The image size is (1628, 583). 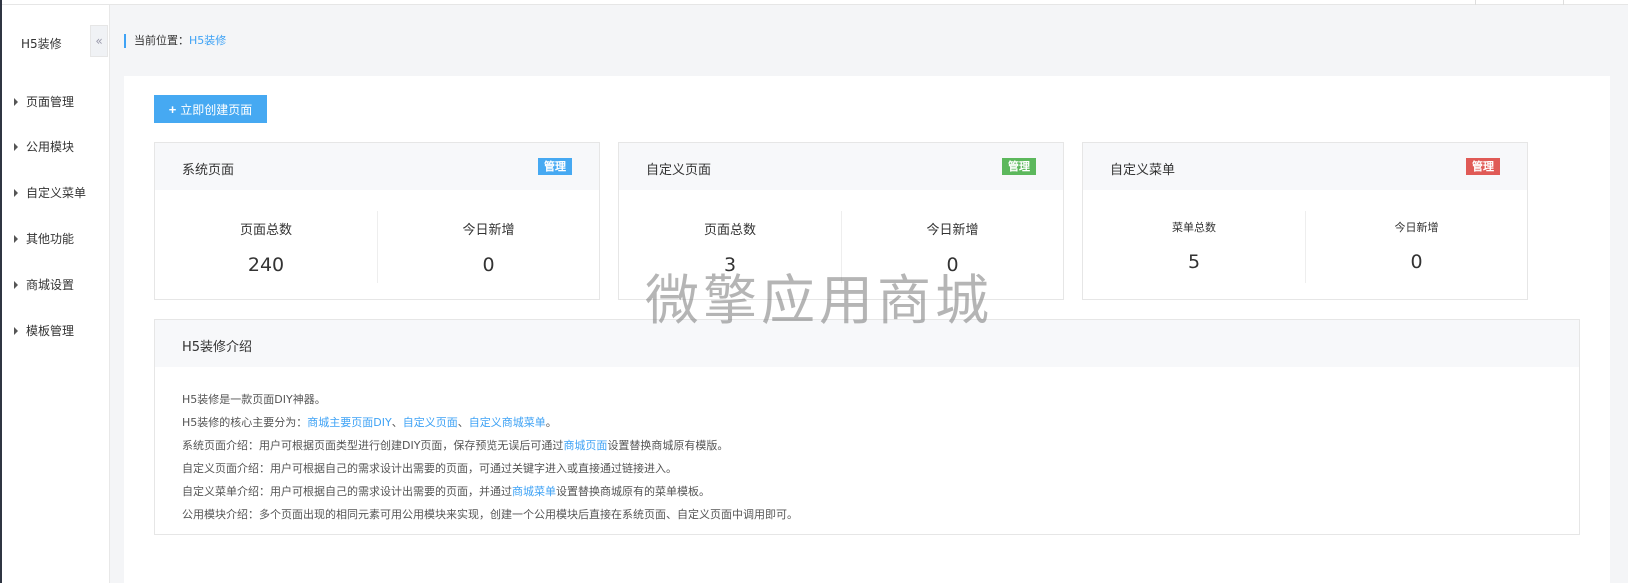 What do you see at coordinates (1194, 247) in the screenshot?
I see `stat-total-menus: 菜单总数 5` at bounding box center [1194, 247].